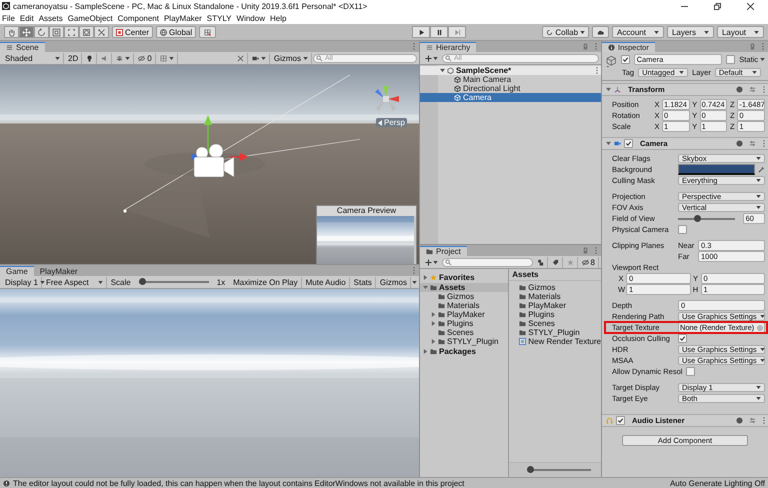 The width and height of the screenshot is (768, 488). I want to click on fold-arrow-icon, so click(608, 89).